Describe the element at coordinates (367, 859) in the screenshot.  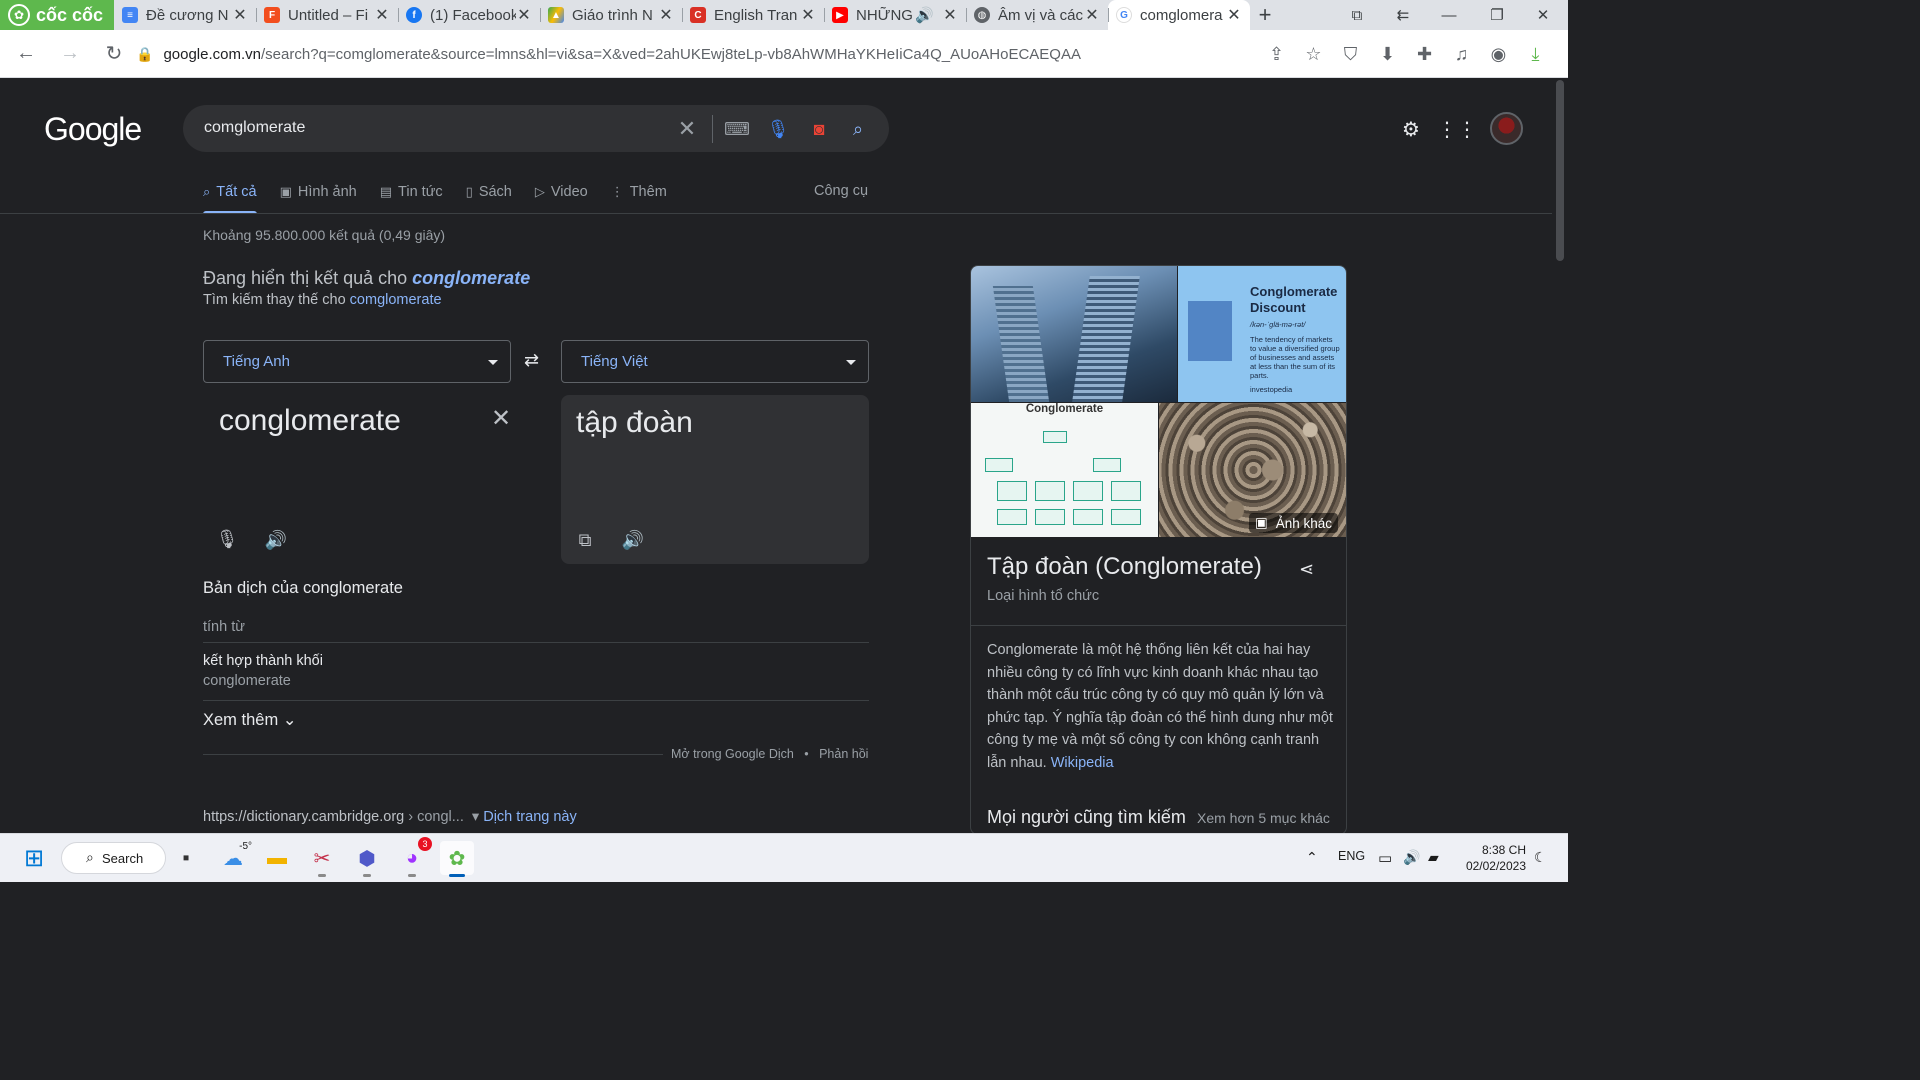
I see `teams-icon: ⬢` at that location.